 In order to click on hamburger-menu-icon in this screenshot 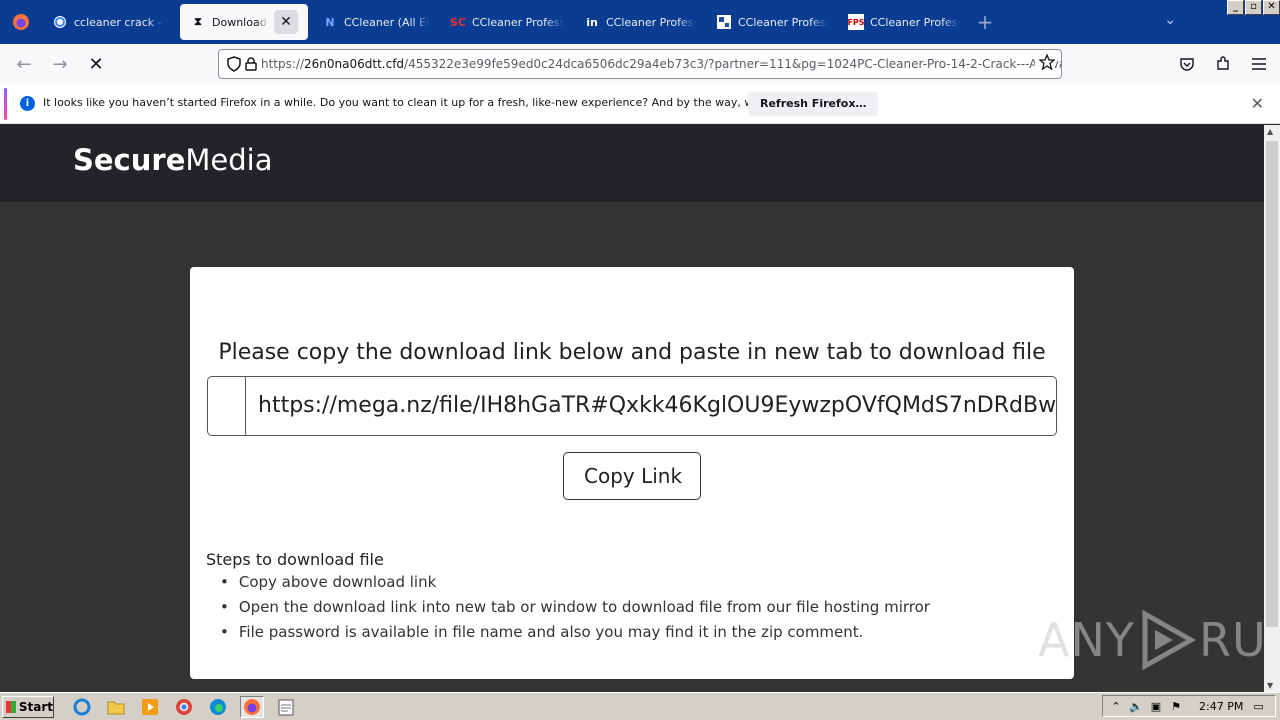, I will do `click(1259, 64)`.